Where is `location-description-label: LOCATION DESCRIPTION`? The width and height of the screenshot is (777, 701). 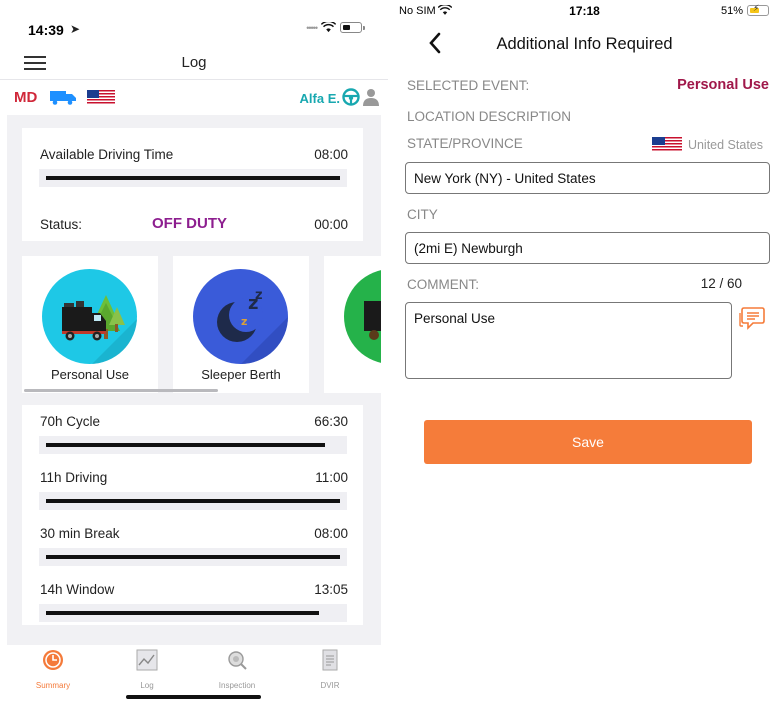
location-description-label: LOCATION DESCRIPTION is located at coordinates (489, 116).